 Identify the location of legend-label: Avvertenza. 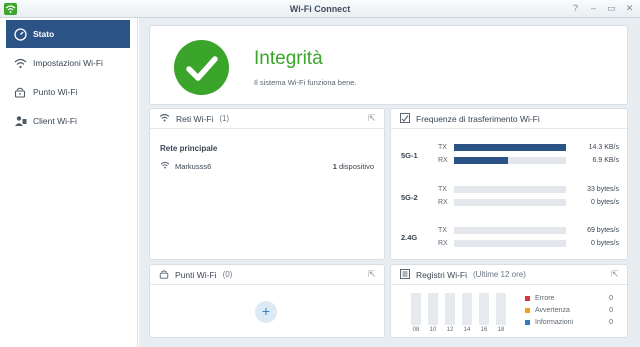
(552, 310).